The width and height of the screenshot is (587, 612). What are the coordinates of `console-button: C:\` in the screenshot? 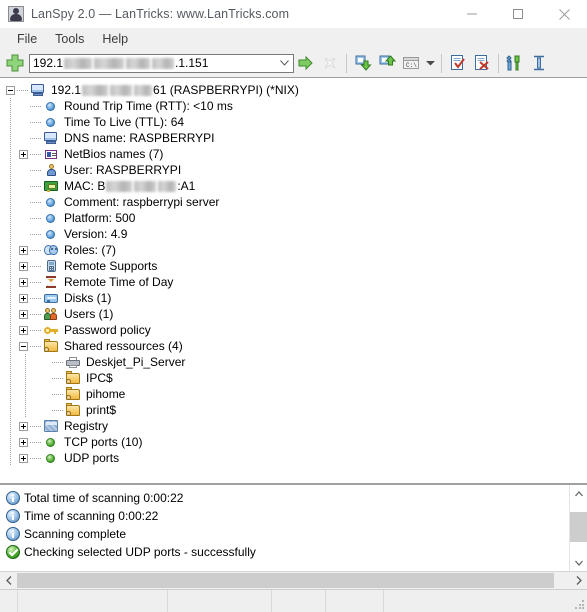 It's located at (411, 63).